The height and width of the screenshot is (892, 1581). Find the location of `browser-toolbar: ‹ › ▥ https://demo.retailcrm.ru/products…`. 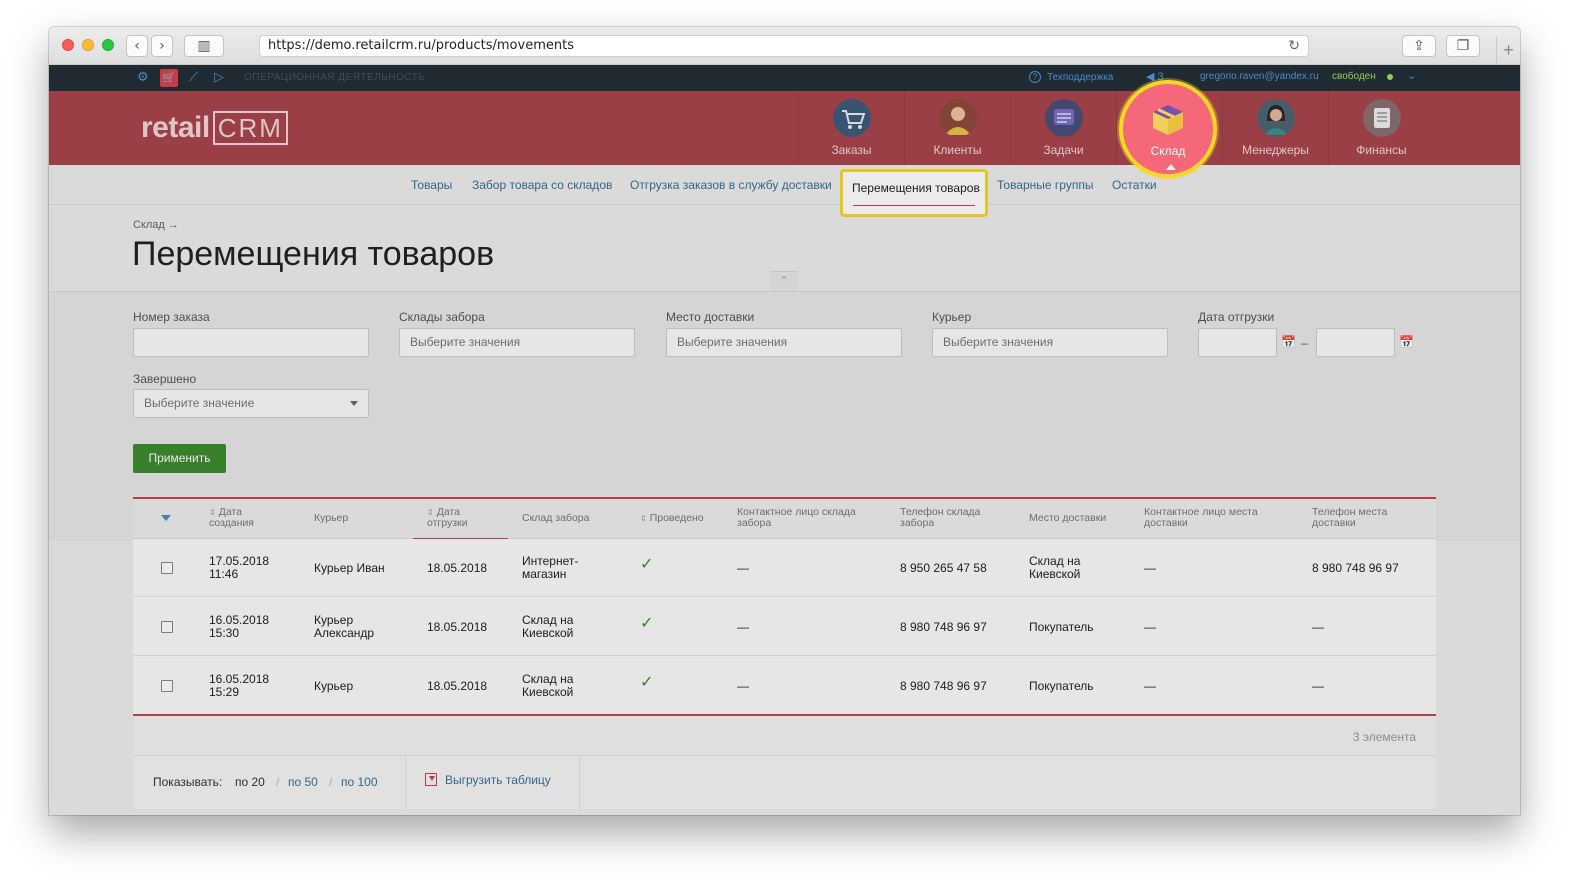

browser-toolbar: ‹ › ▥ https://demo.retailcrm.ru/products… is located at coordinates (784, 46).